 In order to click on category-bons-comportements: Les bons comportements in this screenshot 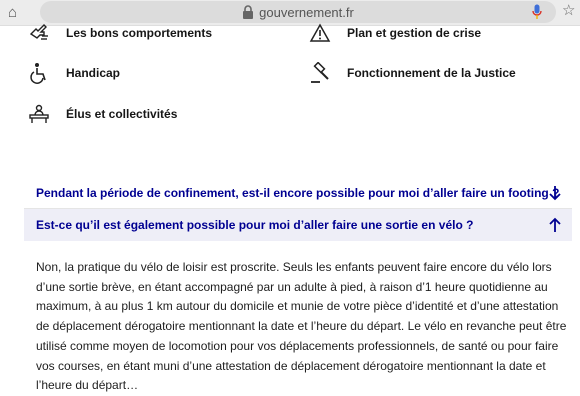, I will do `click(120, 33)`.